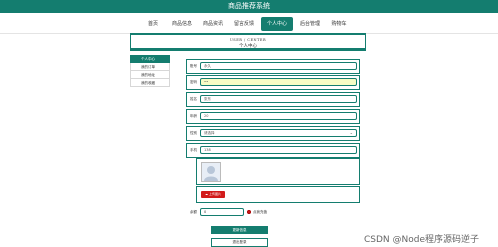  What do you see at coordinates (150, 67) in the screenshot?
I see `sidebar-item-orders: 我的订单` at bounding box center [150, 67].